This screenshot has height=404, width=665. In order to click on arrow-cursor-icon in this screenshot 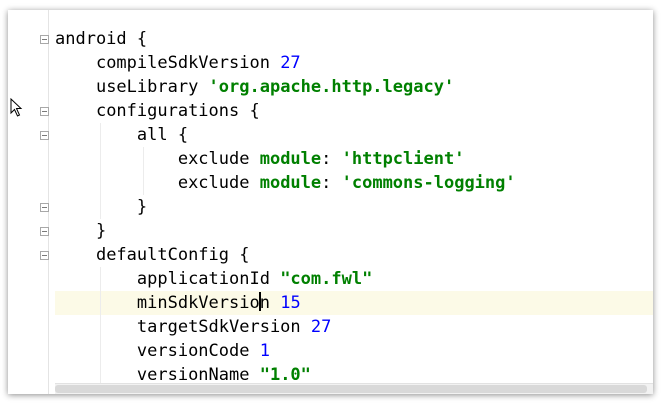, I will do `click(16, 107)`.